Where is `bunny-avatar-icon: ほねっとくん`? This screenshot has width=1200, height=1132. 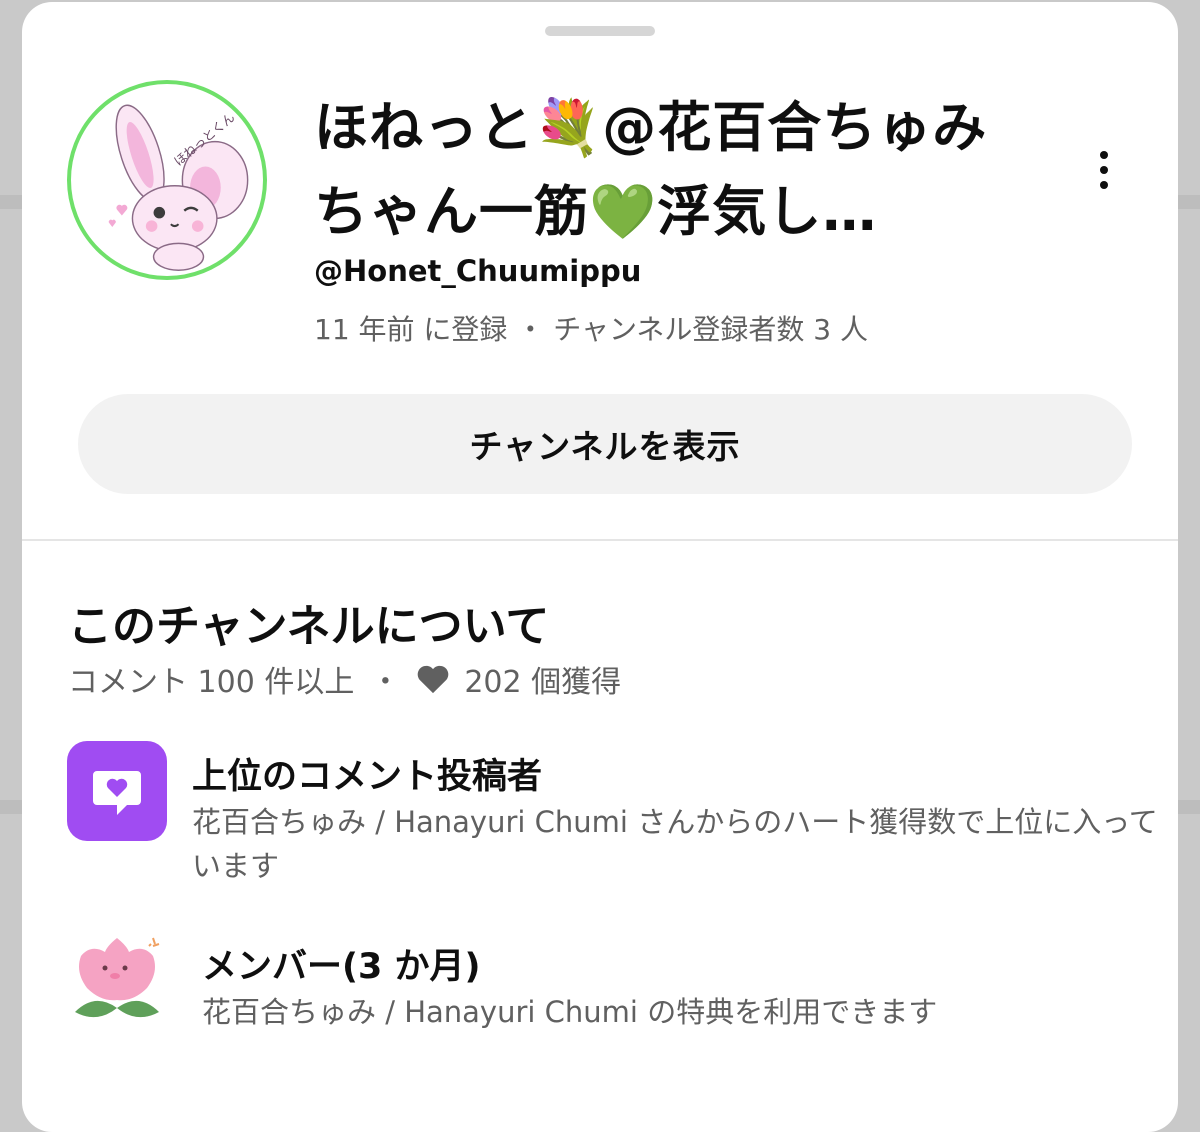
bunny-avatar-icon: ほねっとくん is located at coordinates (178, 187).